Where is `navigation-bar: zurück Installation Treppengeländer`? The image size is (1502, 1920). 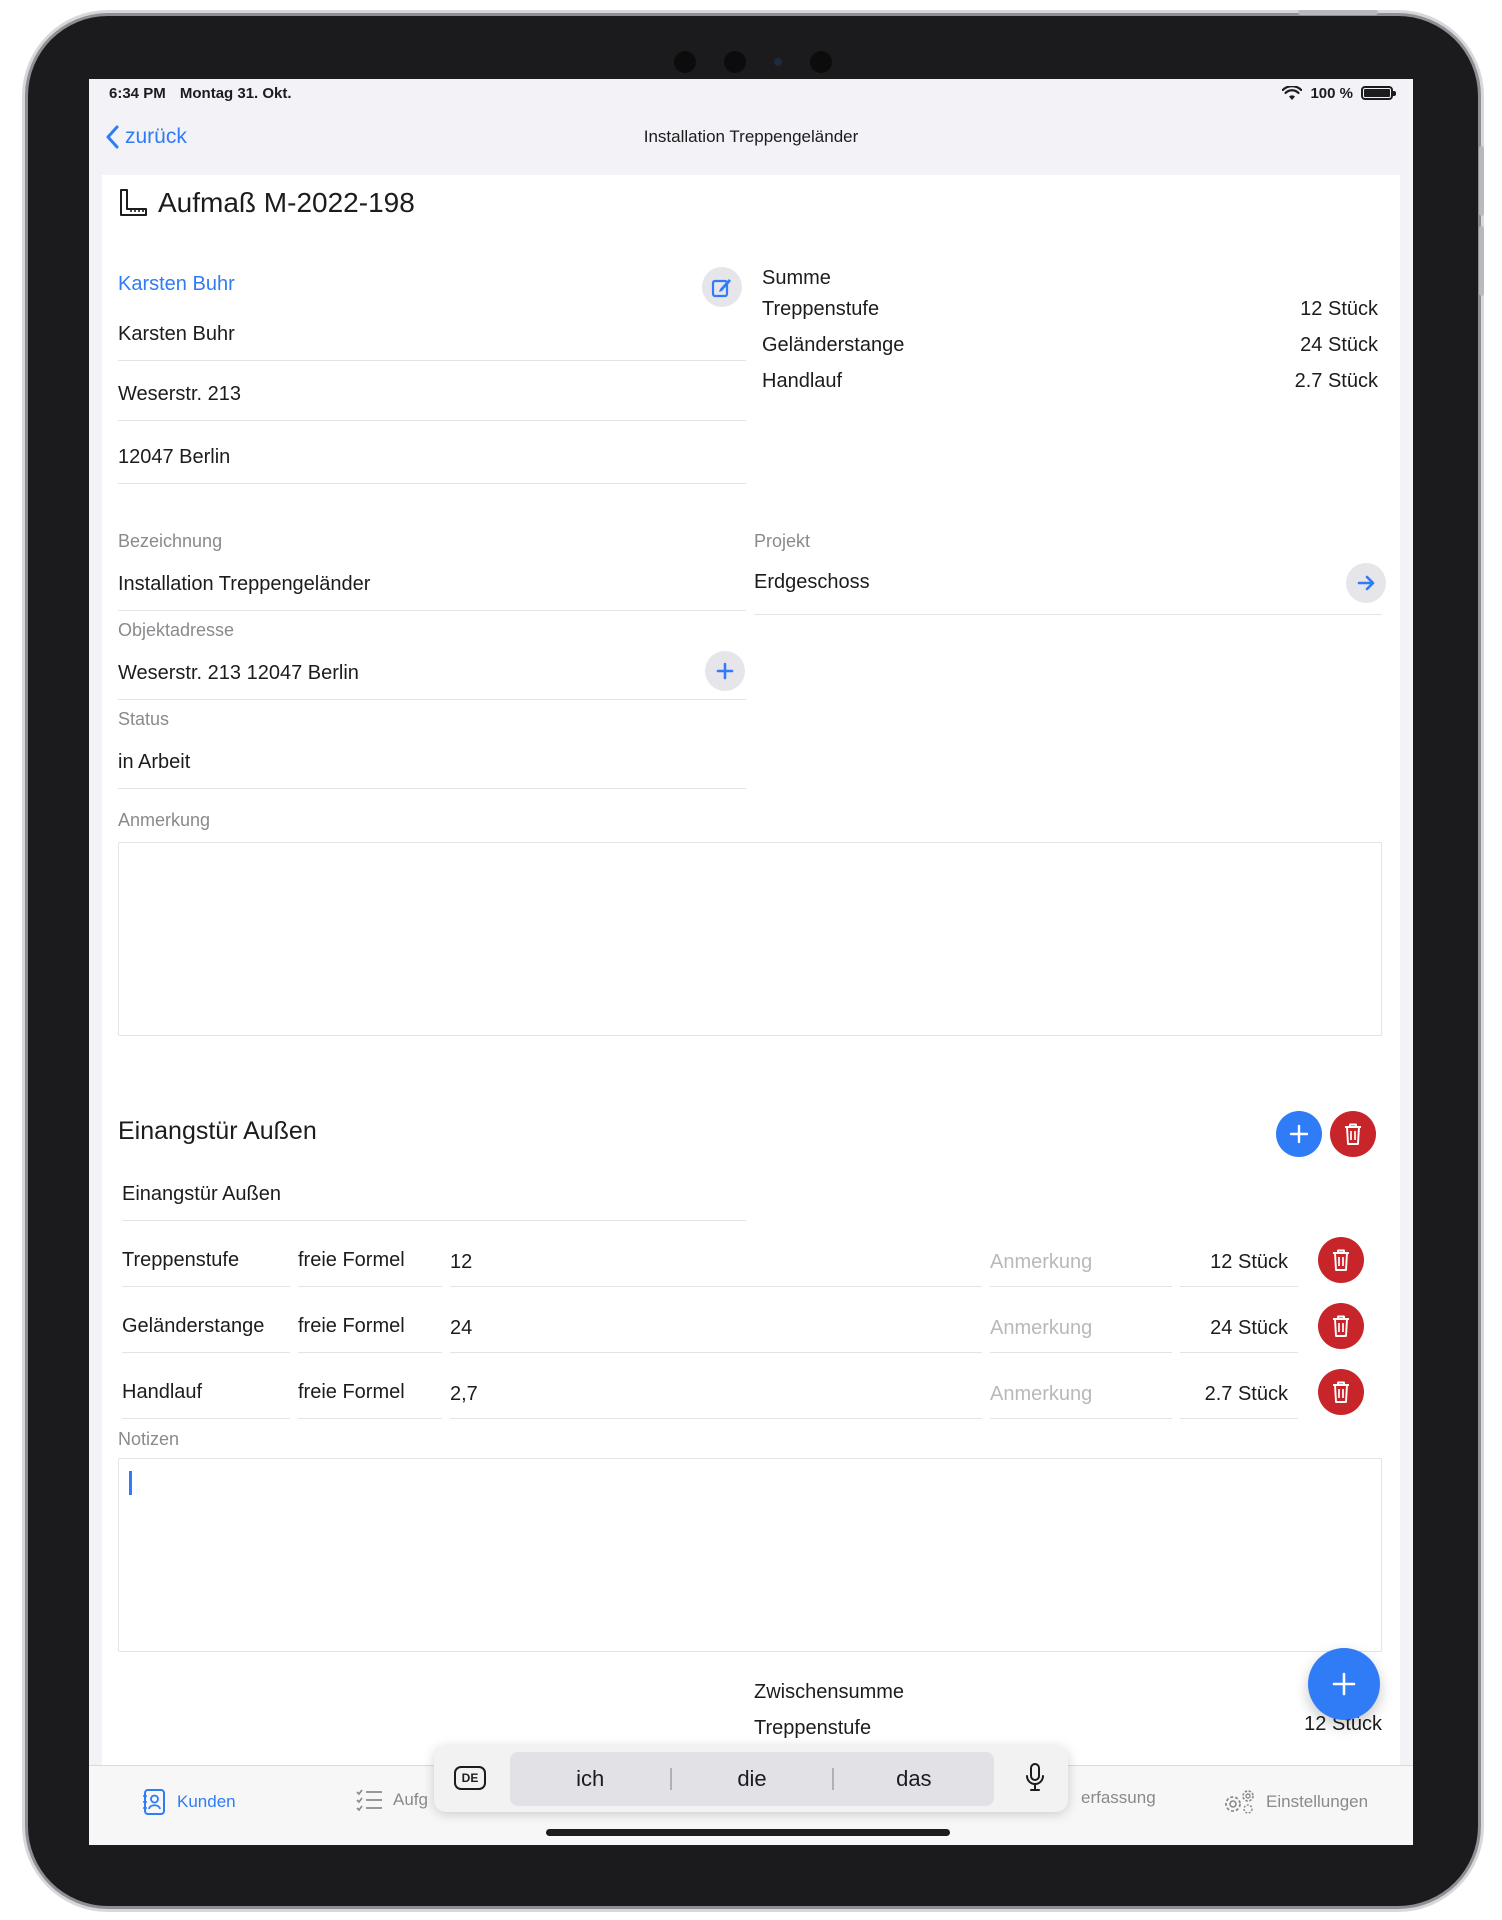
navigation-bar: zurück Installation Treppengeländer is located at coordinates (751, 137).